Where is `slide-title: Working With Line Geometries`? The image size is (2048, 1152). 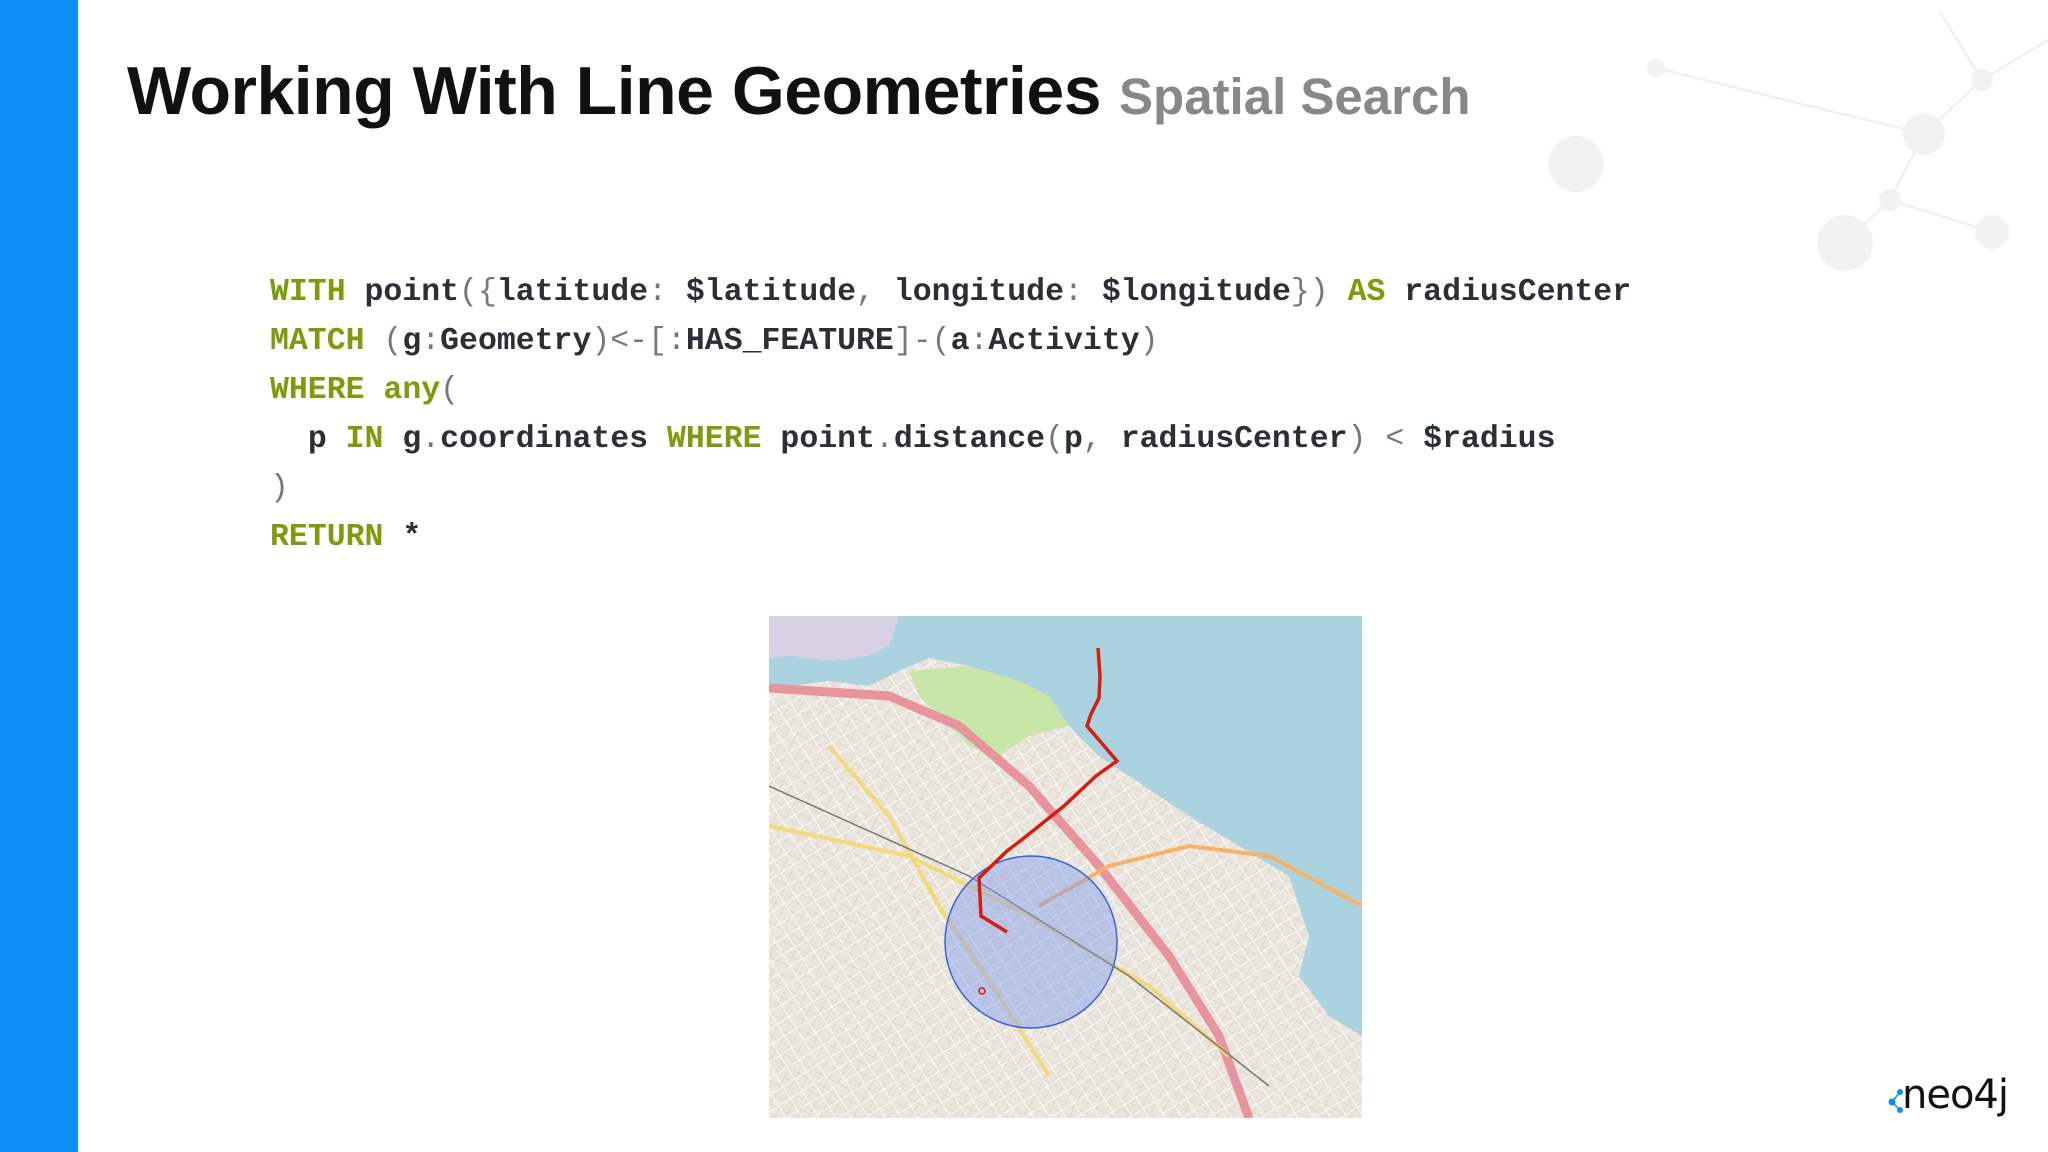
slide-title: Working With Line Geometries is located at coordinates (614, 91).